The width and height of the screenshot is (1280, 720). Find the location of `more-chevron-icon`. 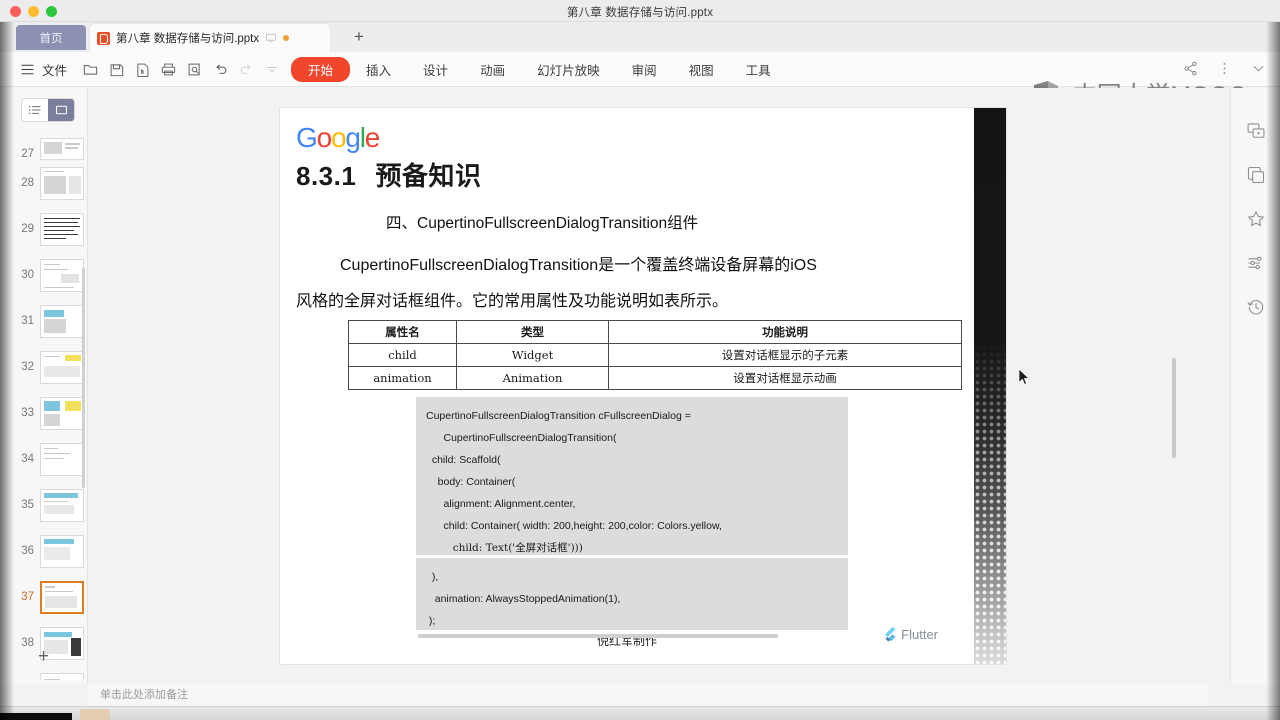

more-chevron-icon is located at coordinates (272, 69).